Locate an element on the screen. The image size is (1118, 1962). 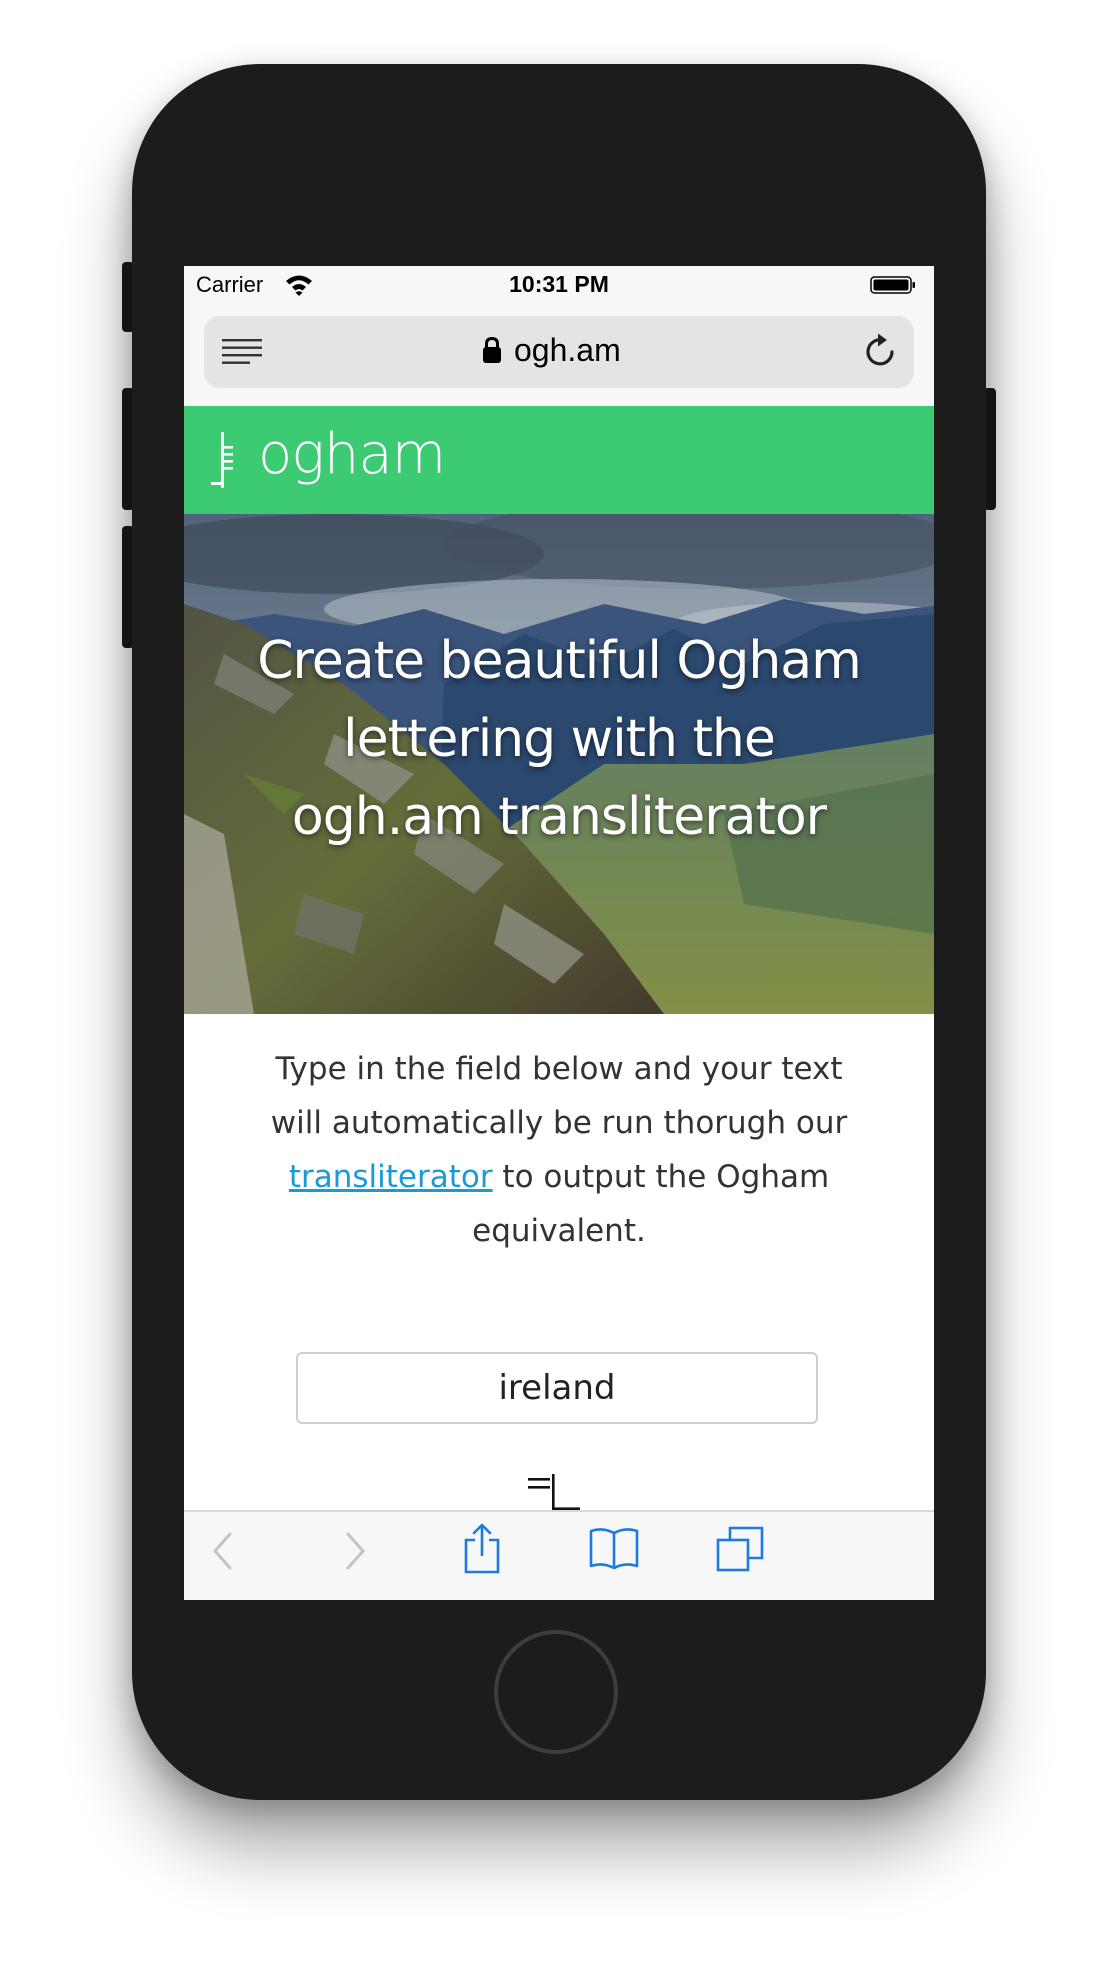
chevron-right-icon is located at coordinates (355, 1551).